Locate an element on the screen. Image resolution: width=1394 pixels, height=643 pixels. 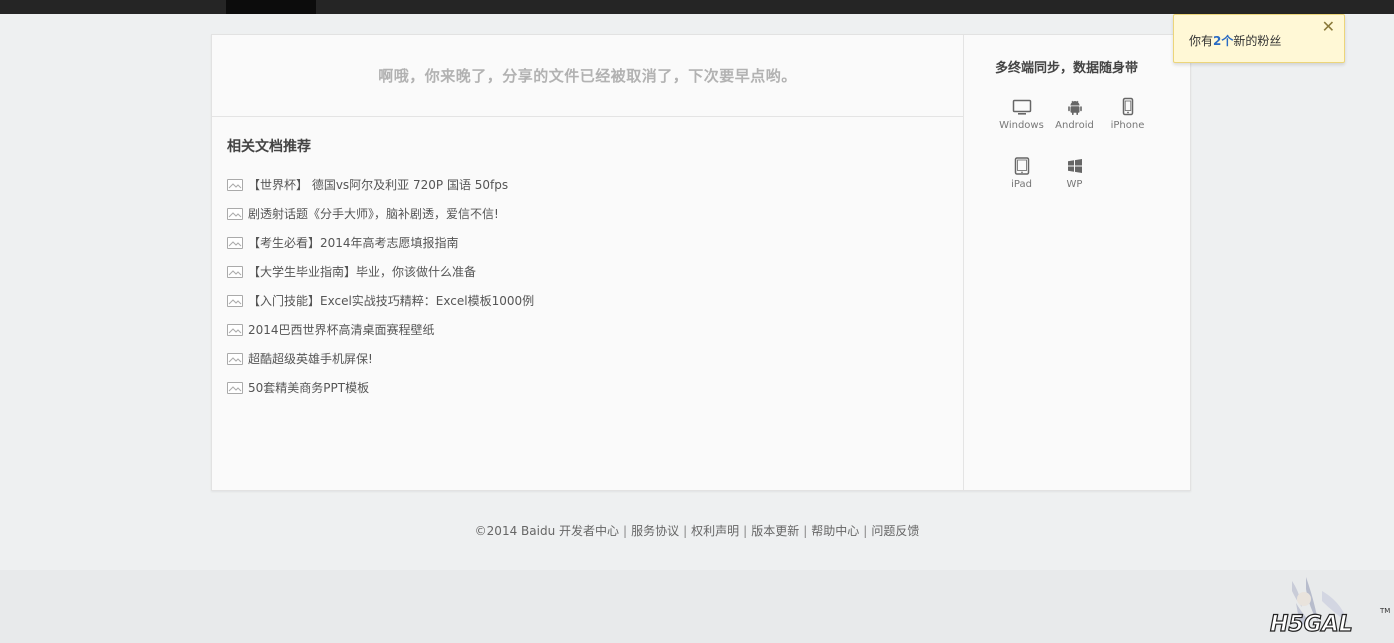
toast-suffix: 新的粉丝 is located at coordinates (1257, 41).